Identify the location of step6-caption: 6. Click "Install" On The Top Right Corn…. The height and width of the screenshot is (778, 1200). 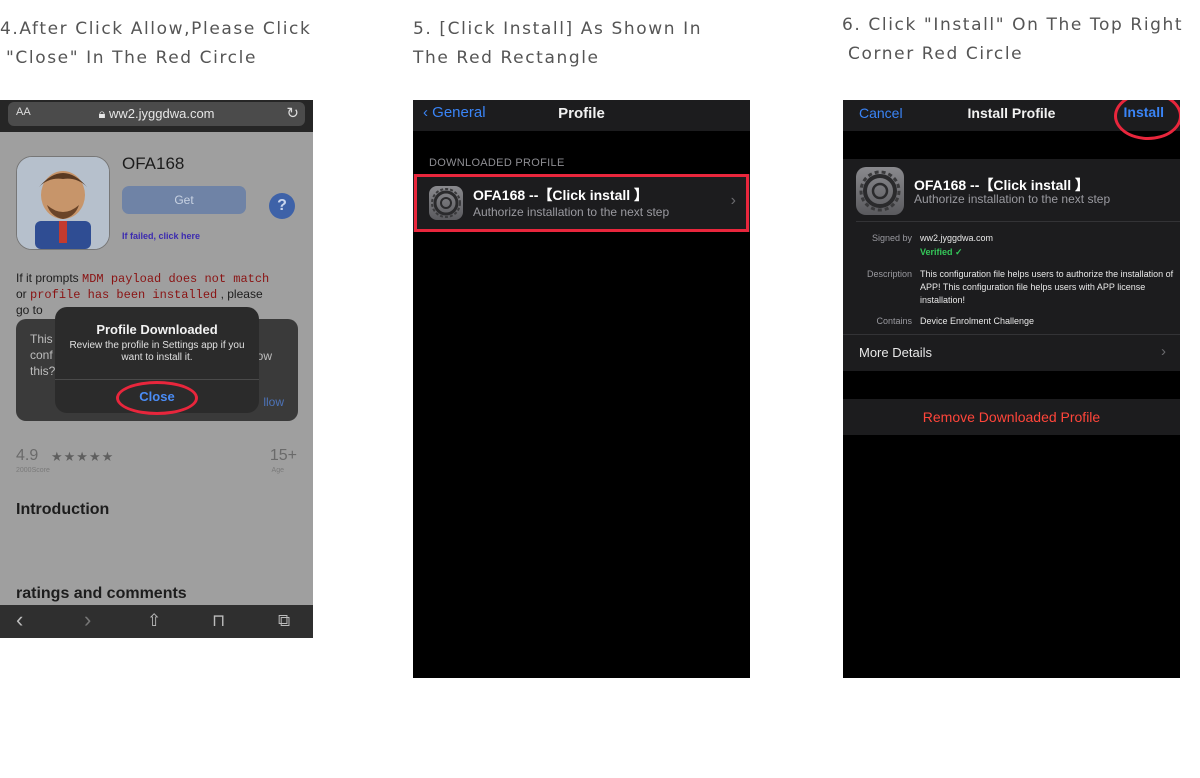
(1017, 40).